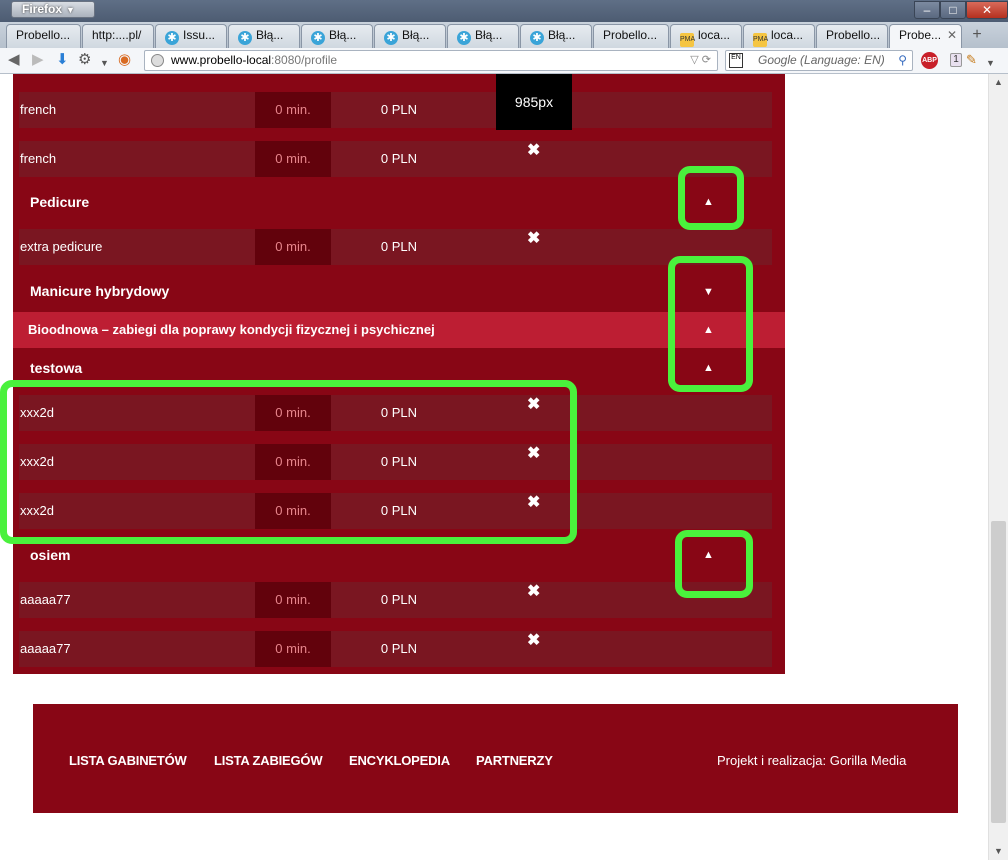 Image resolution: width=1008 pixels, height=860 pixels. I want to click on scrollbar-thumb, so click(998, 672).